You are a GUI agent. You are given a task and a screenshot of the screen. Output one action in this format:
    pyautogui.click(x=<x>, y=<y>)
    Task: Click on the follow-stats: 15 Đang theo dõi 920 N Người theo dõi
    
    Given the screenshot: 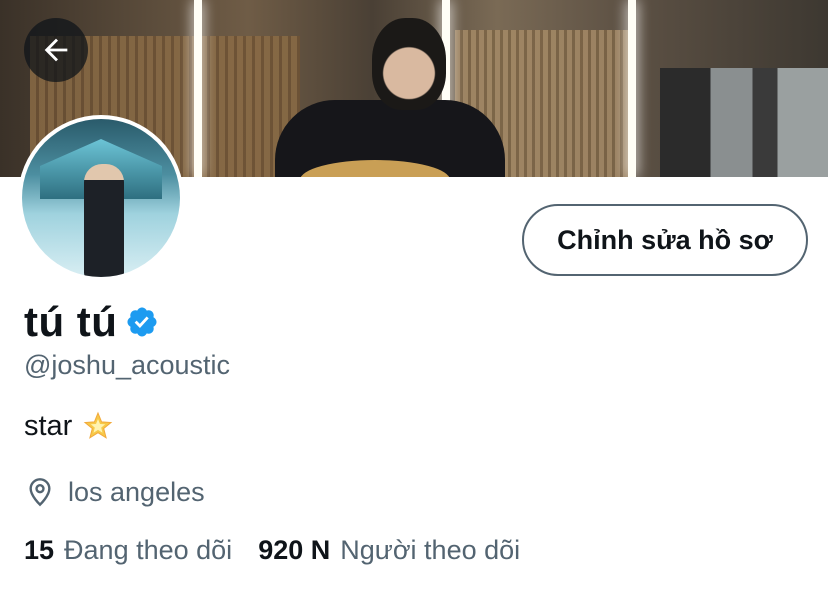 What is the action you would take?
    pyautogui.click(x=285, y=550)
    